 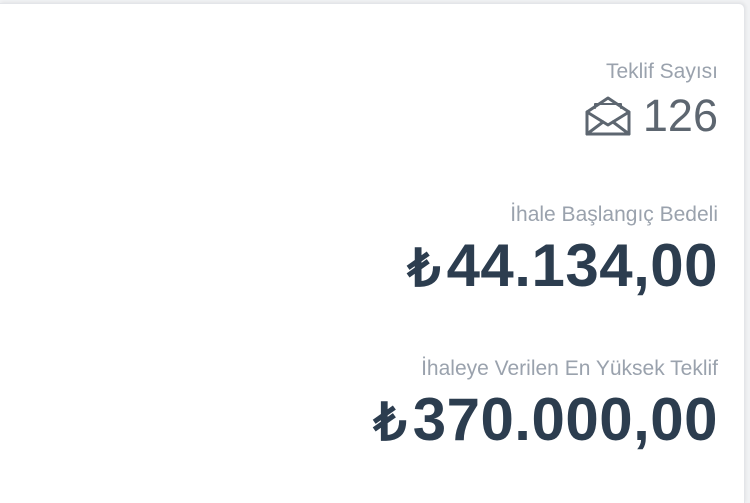 What do you see at coordinates (680, 115) in the screenshot?
I see `offer-count-value: 126` at bounding box center [680, 115].